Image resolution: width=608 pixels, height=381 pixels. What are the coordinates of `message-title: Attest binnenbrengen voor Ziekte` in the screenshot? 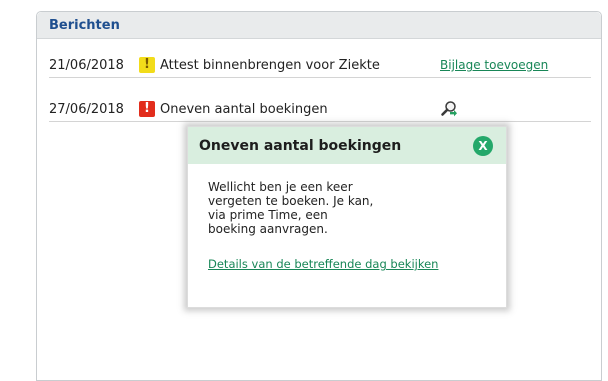 It's located at (270, 65).